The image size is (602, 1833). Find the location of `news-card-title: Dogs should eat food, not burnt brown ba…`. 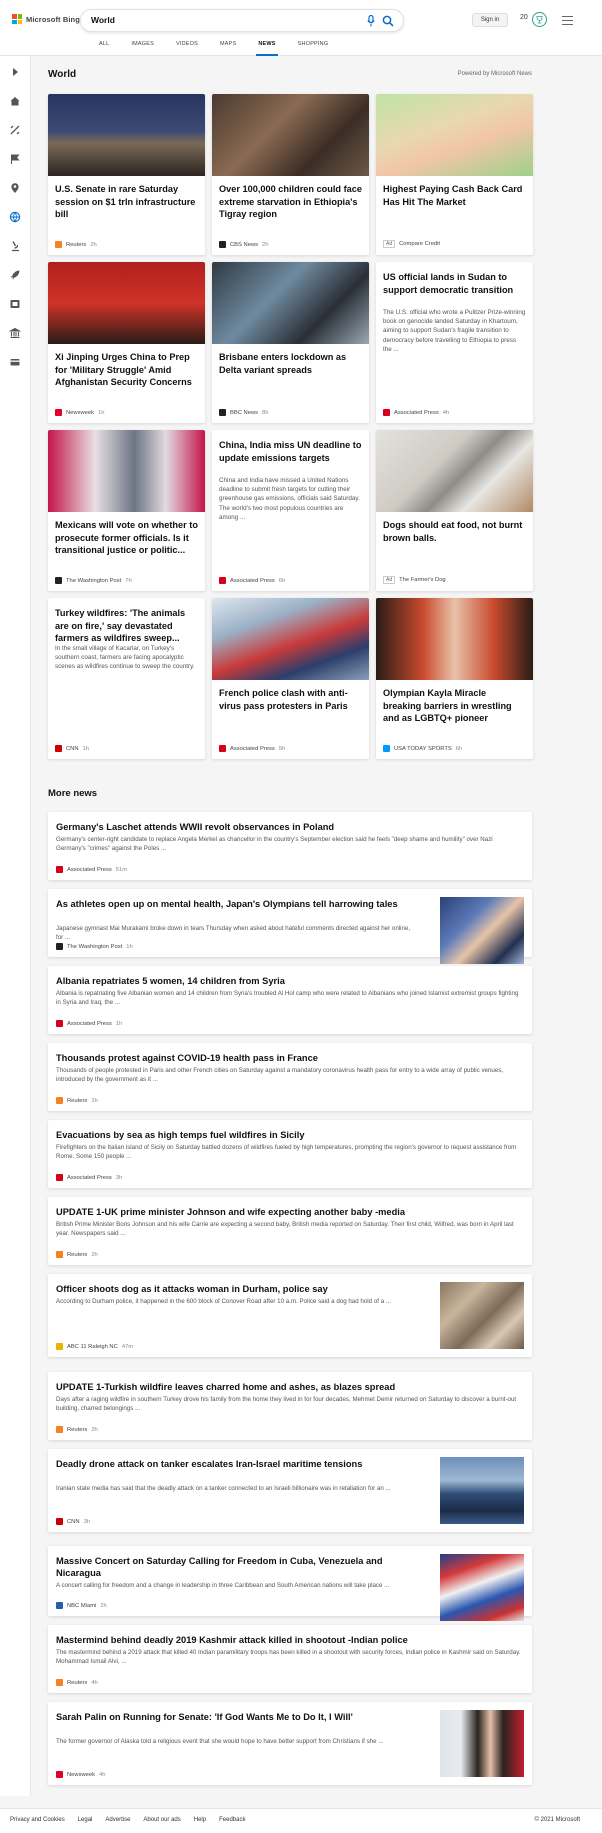

news-card-title: Dogs should eat food, not burnt brown ba… is located at coordinates (454, 531).